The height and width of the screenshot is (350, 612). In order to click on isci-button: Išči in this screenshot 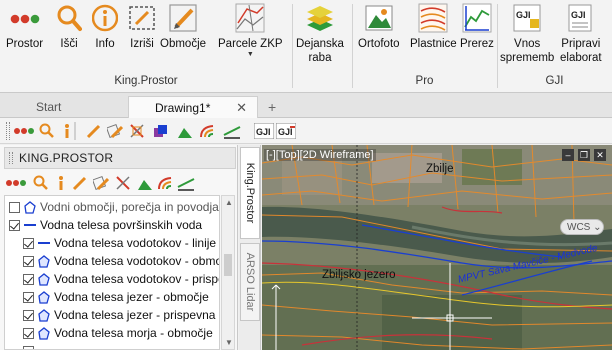, I will do `click(69, 26)`.